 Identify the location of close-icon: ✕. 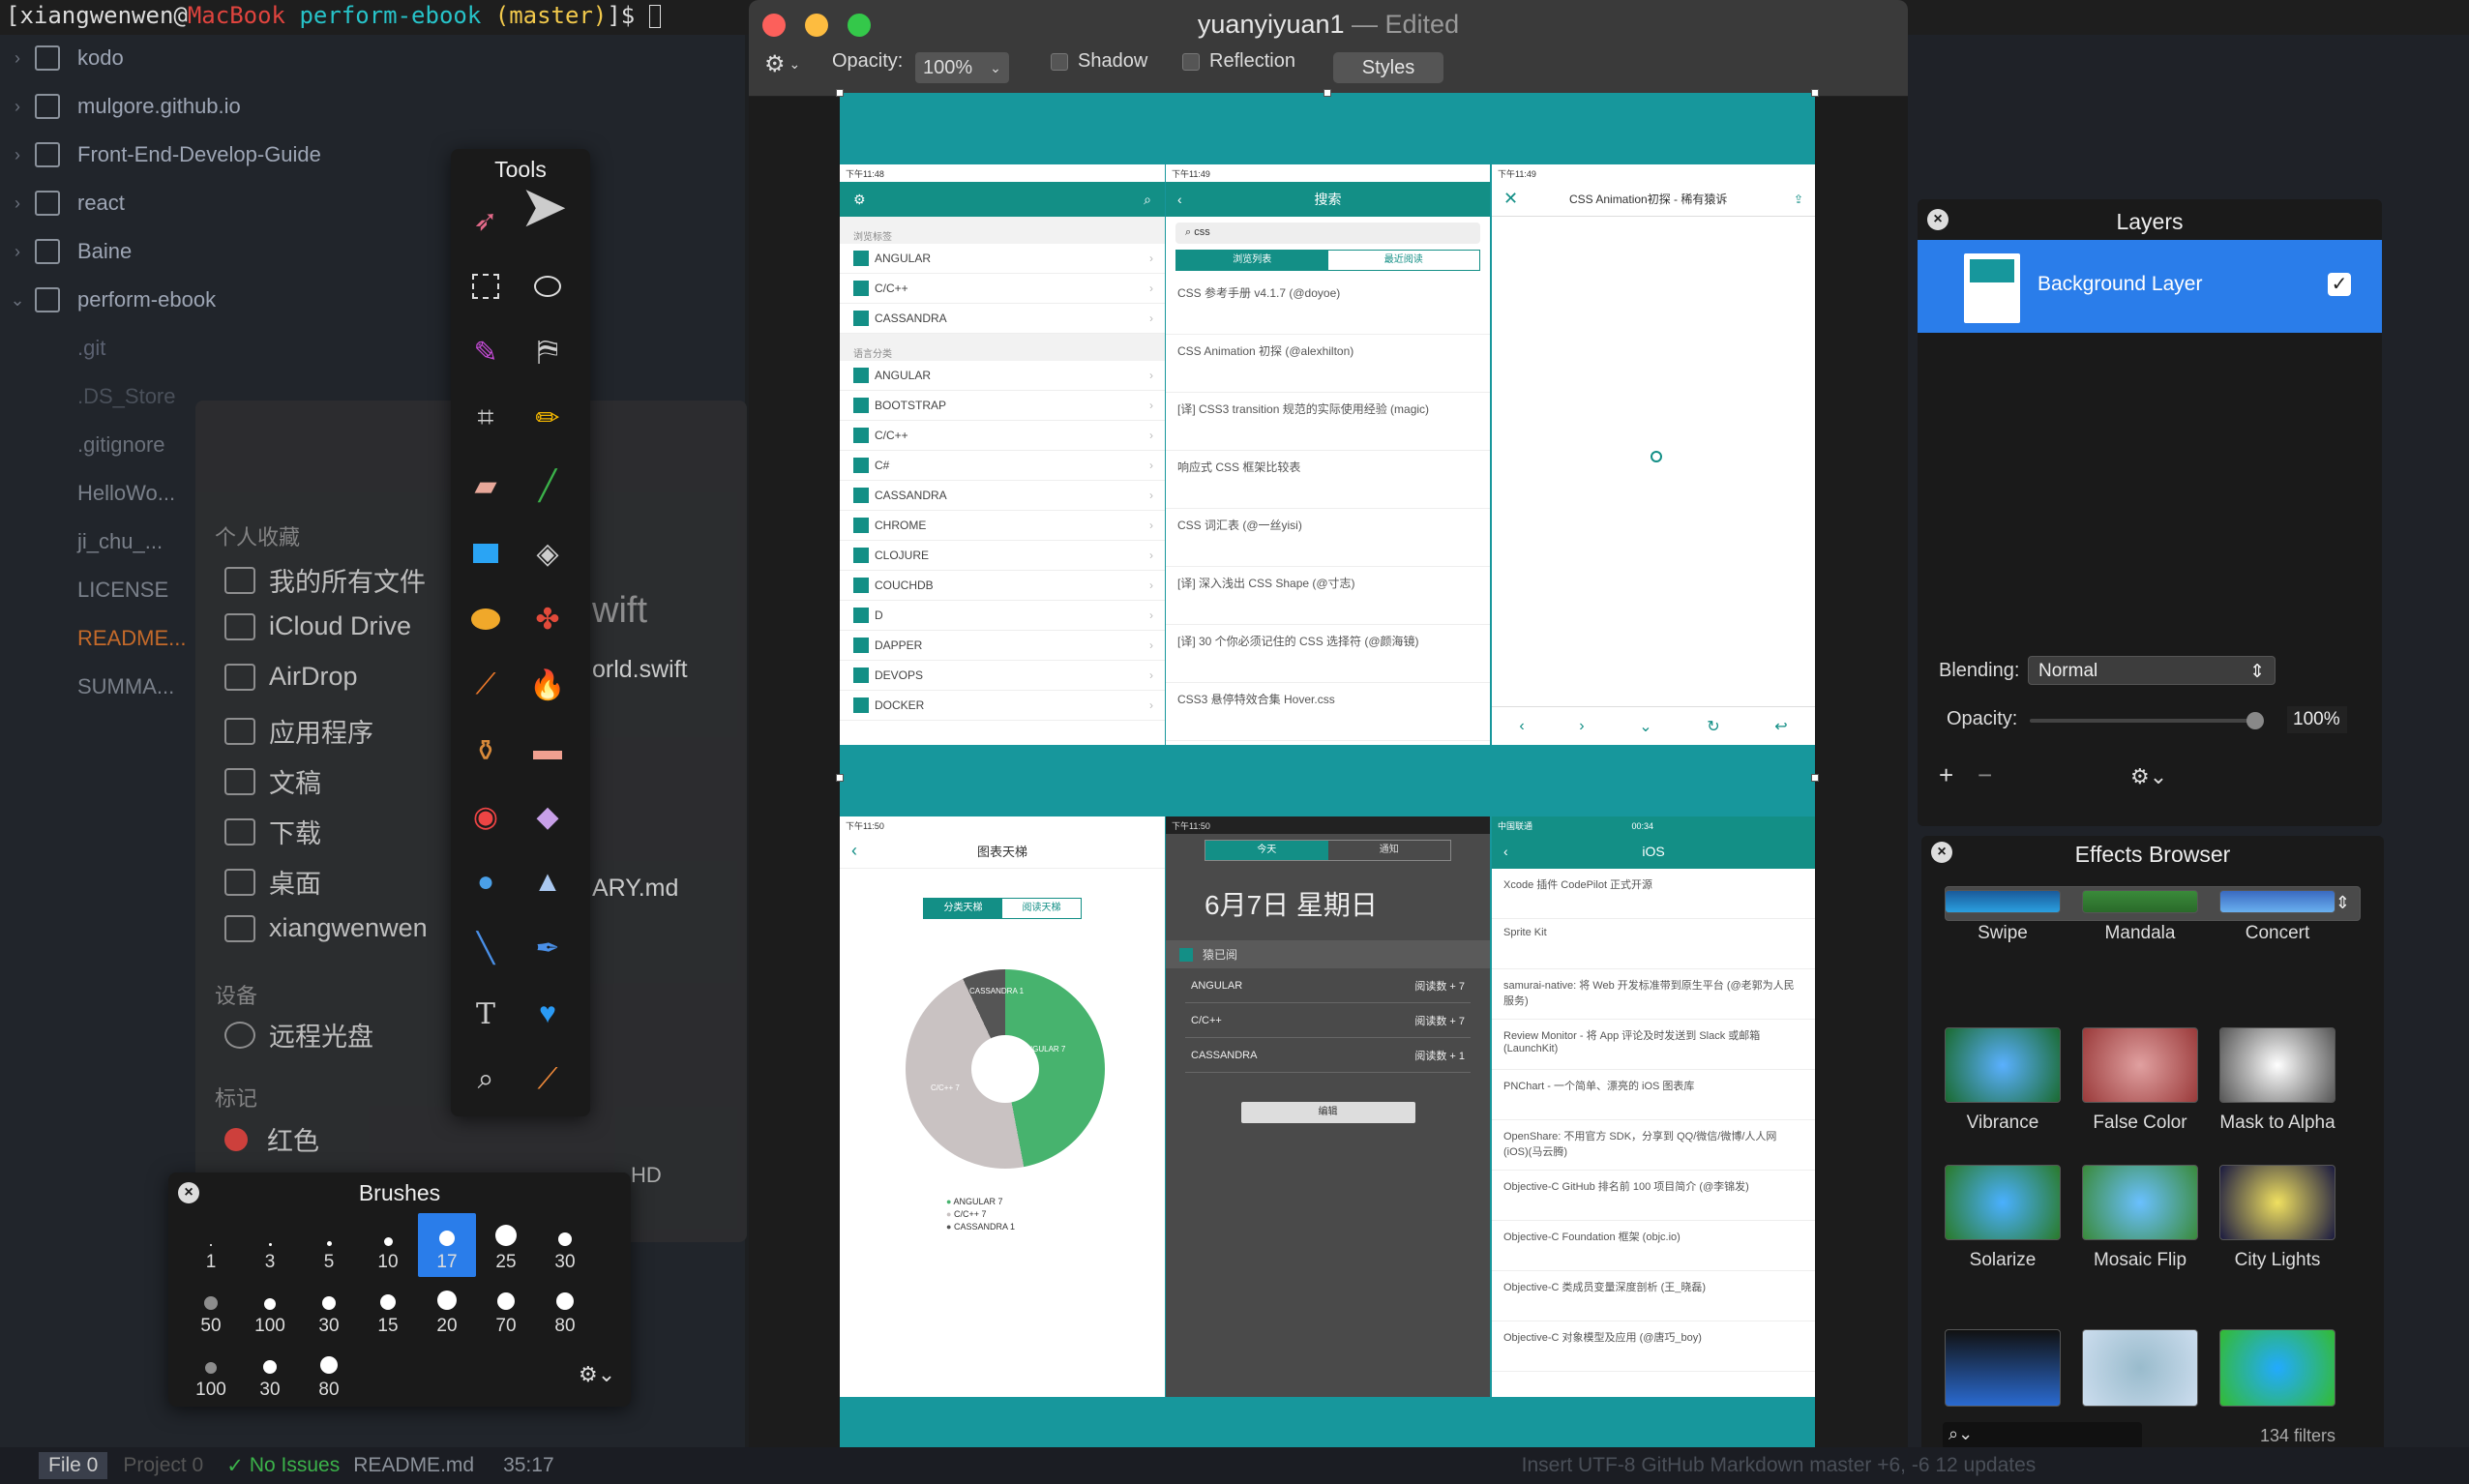
(1510, 199).